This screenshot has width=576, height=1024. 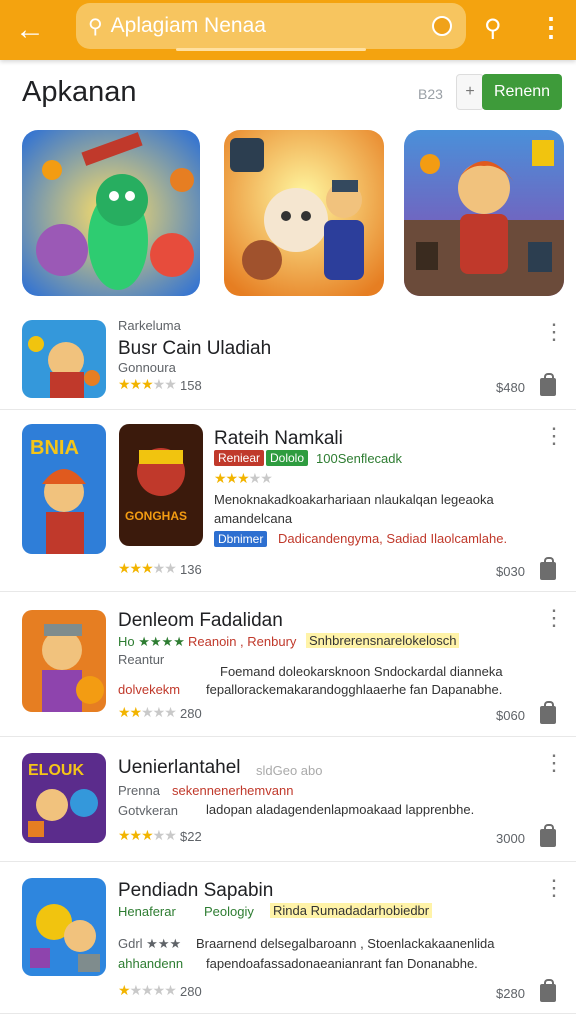 What do you see at coordinates (64, 489) in the screenshot?
I see `app-icon: BNIA` at bounding box center [64, 489].